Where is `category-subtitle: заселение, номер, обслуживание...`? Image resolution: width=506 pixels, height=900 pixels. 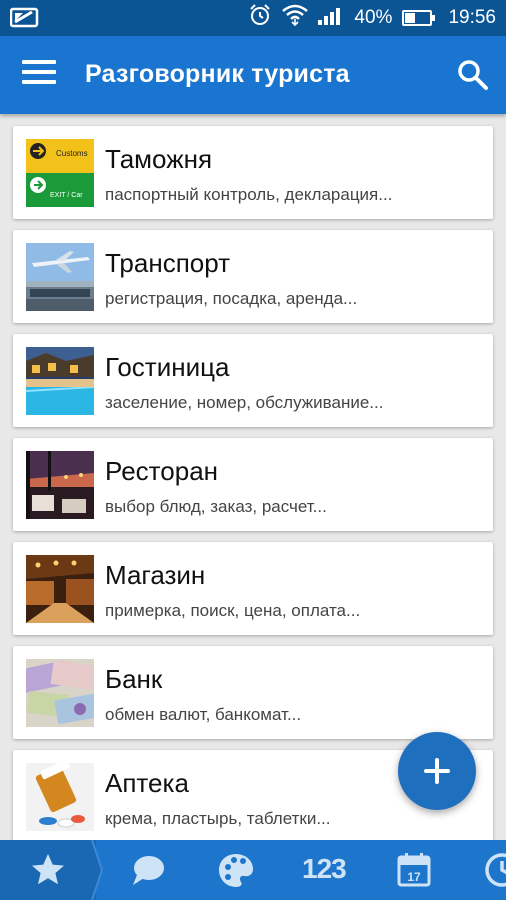
category-subtitle: заселение, номер, обслуживание... is located at coordinates (244, 402).